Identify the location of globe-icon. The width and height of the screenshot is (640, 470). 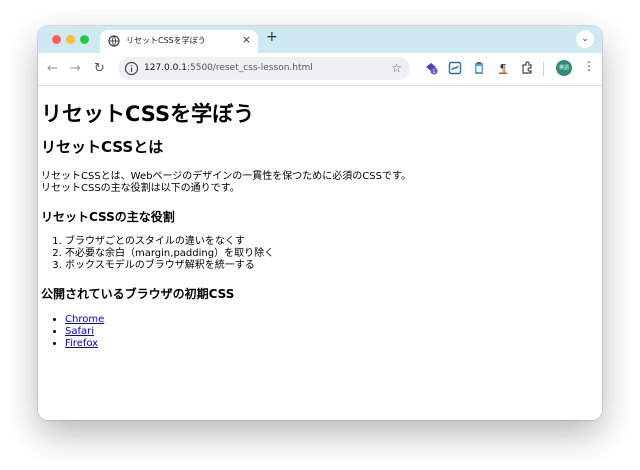
(114, 41).